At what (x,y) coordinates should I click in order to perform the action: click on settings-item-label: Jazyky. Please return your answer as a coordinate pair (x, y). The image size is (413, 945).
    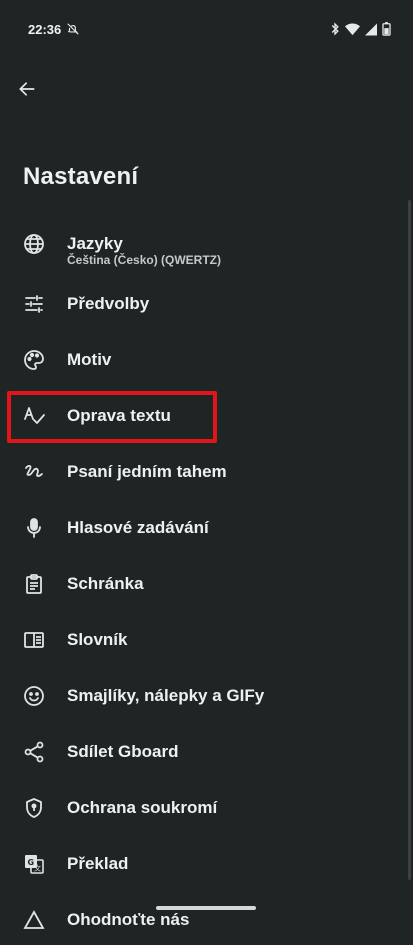
    Looking at the image, I should click on (95, 243).